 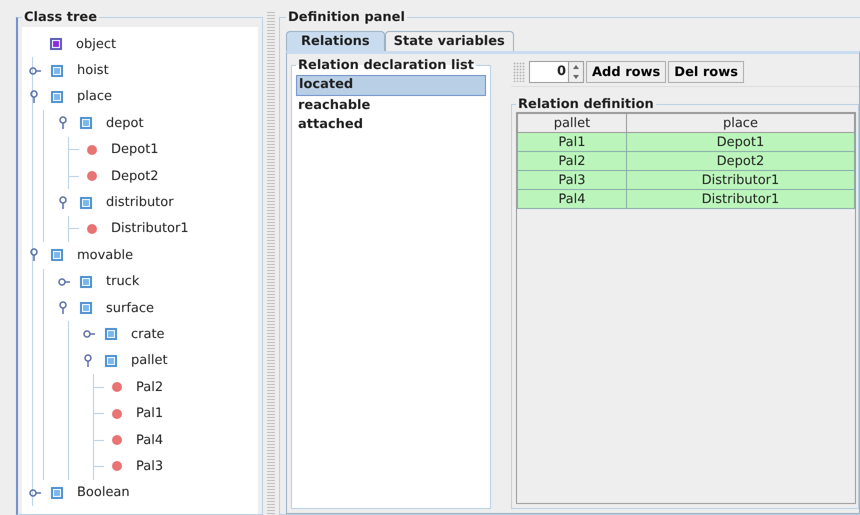 I want to click on tree-item: movable, so click(x=105, y=255).